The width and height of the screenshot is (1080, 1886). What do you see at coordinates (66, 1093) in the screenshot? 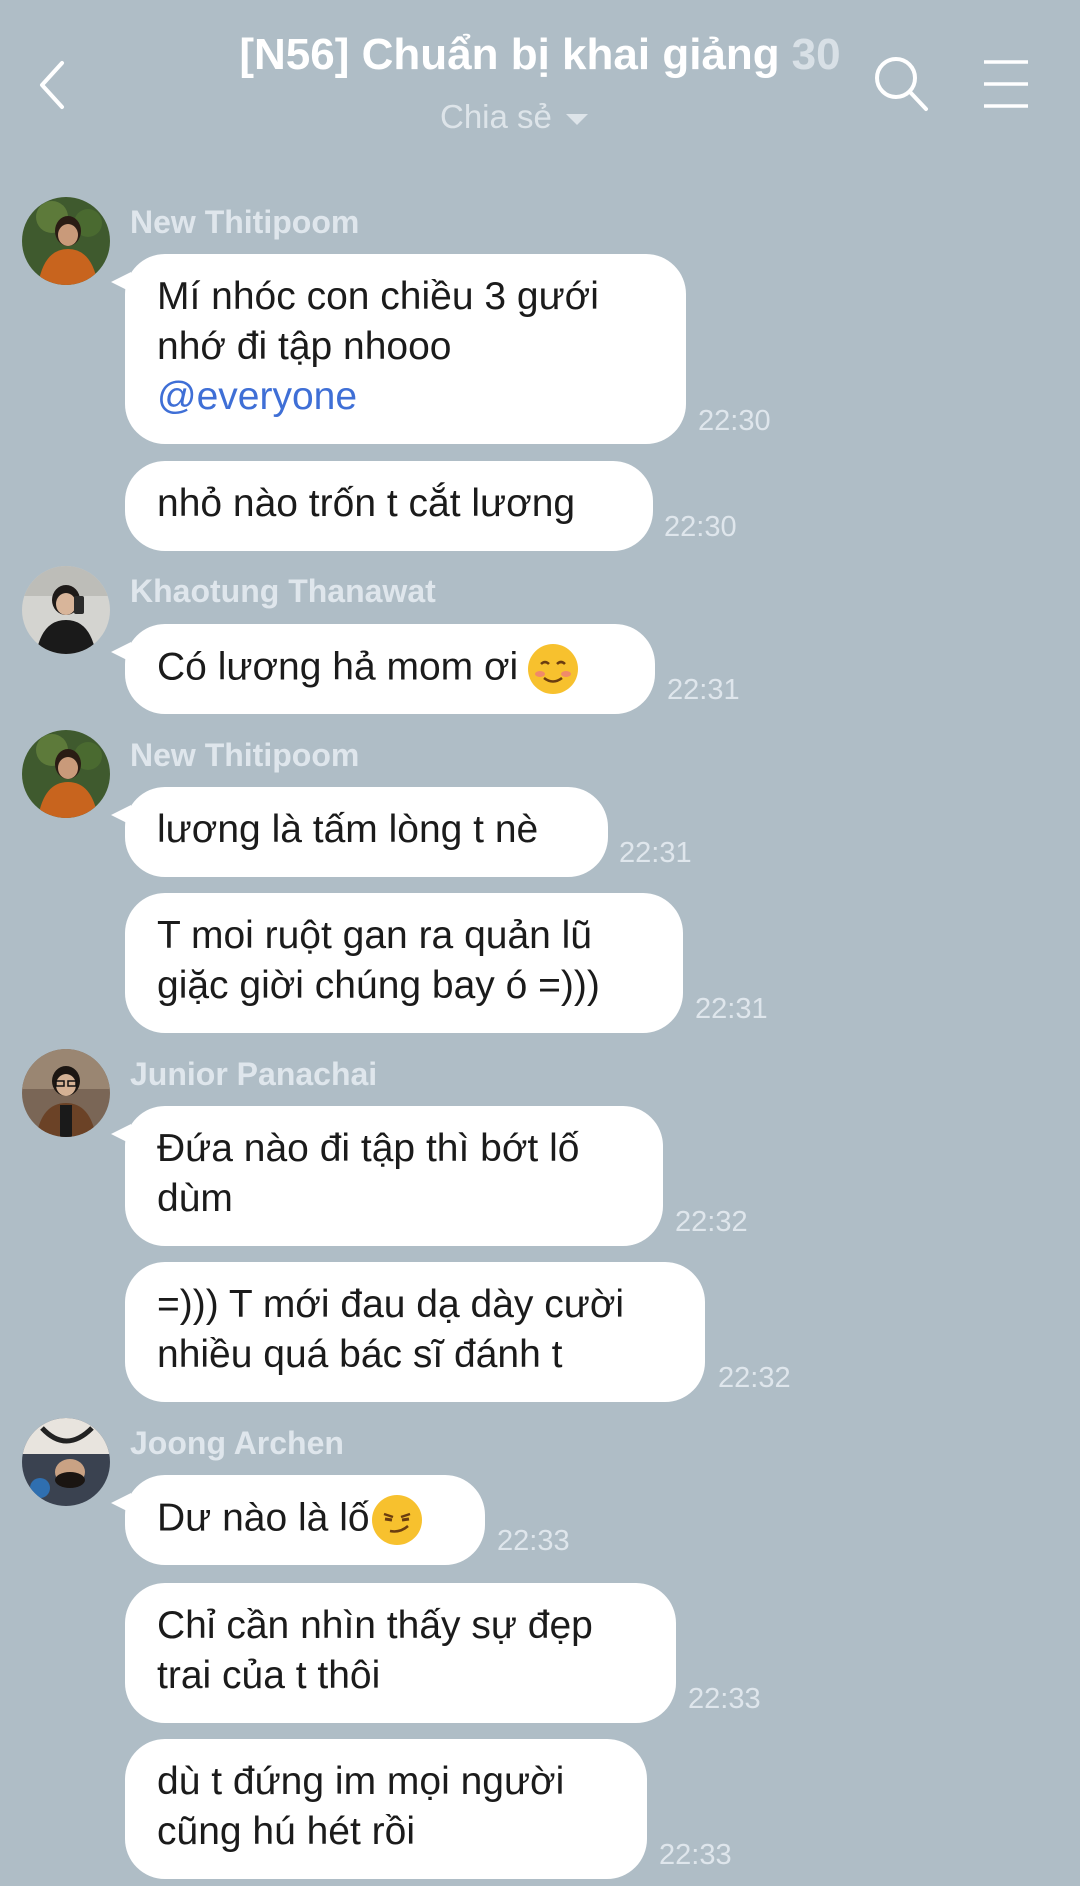
I see `avatar-junior-panachai` at bounding box center [66, 1093].